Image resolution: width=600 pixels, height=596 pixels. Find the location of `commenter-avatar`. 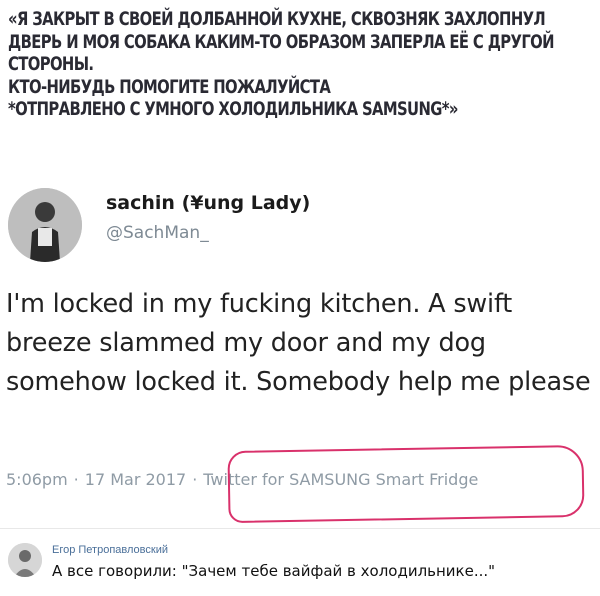

commenter-avatar is located at coordinates (25, 560).